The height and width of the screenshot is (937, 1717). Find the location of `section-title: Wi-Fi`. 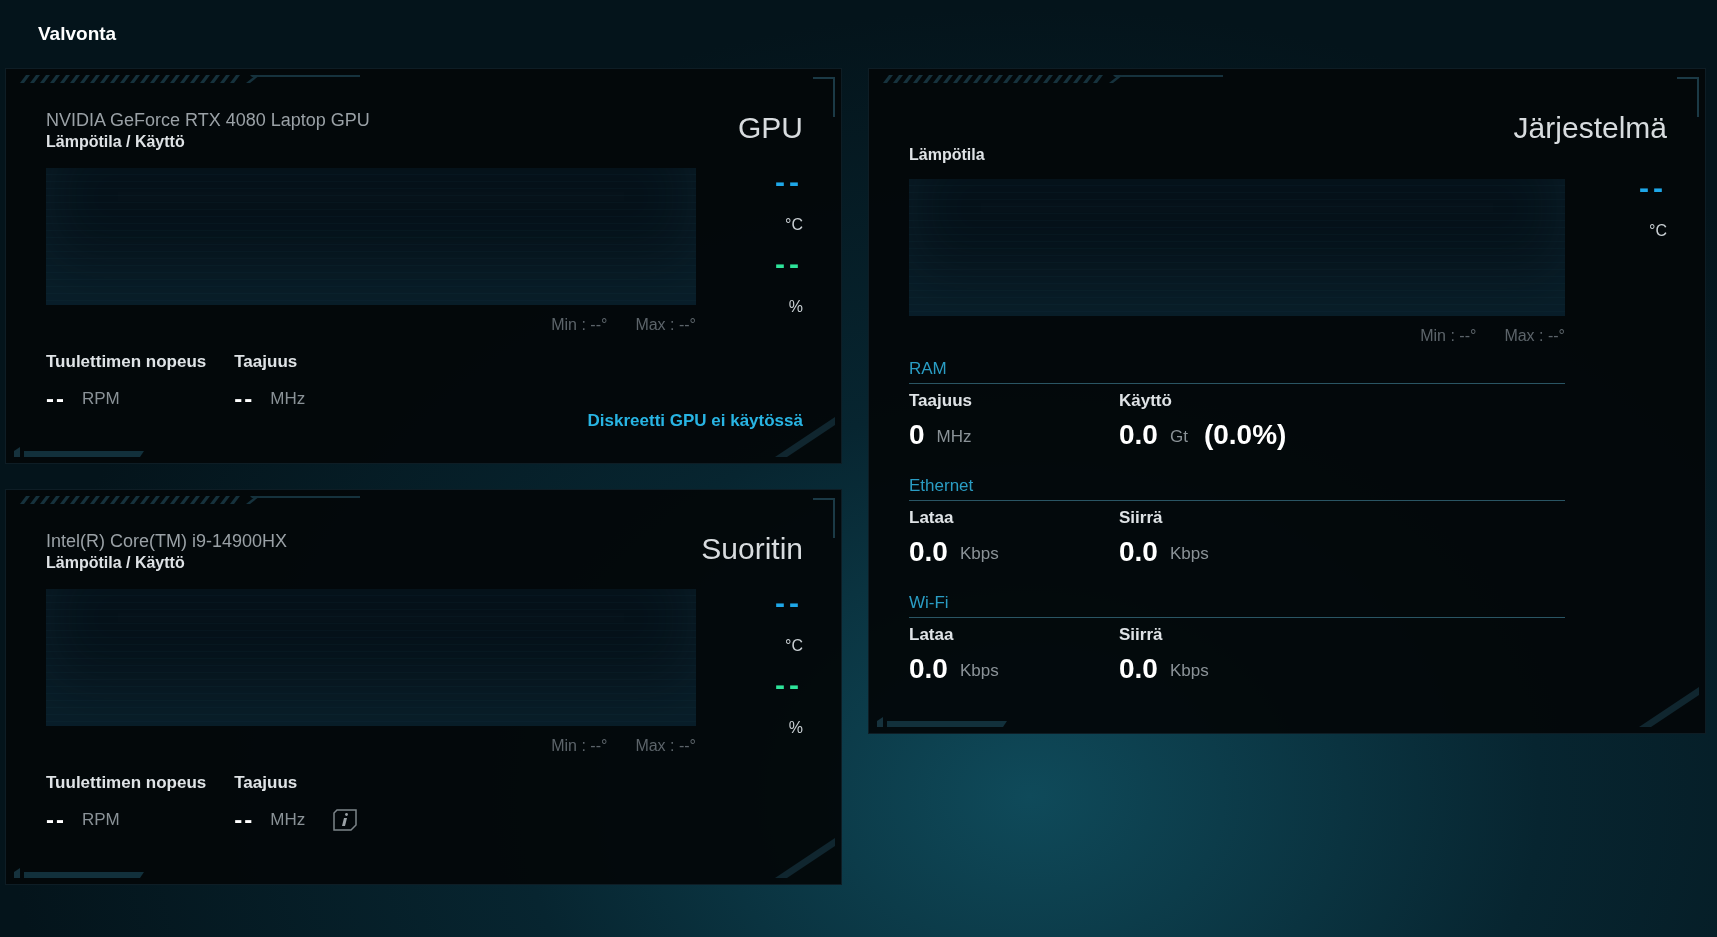

section-title: Wi-Fi is located at coordinates (1237, 604).